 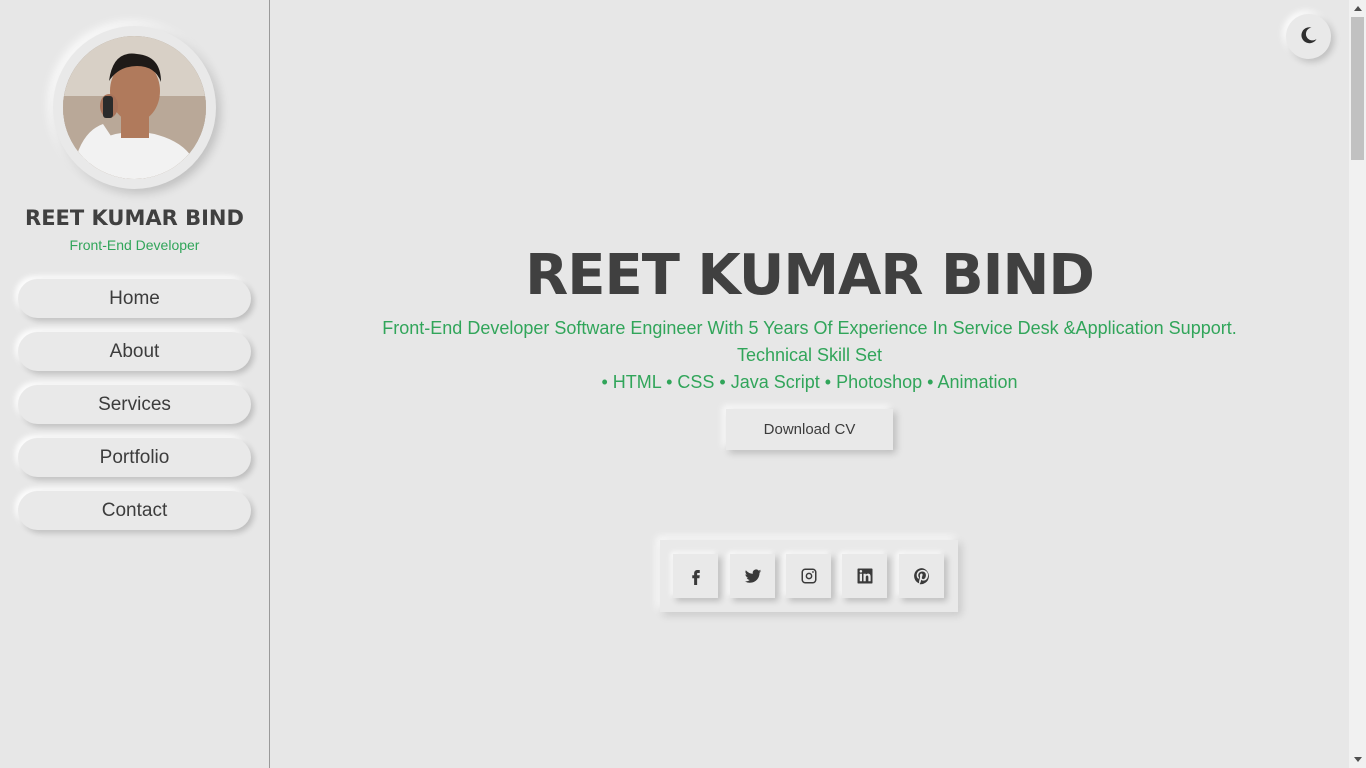 I want to click on nav-item-portfolio: Portfolio, so click(x=134, y=457).